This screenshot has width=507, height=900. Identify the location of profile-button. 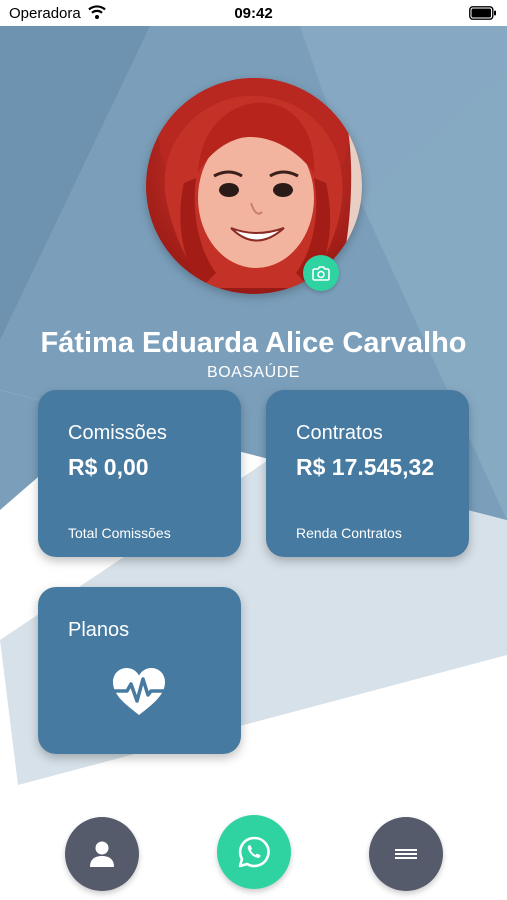
(102, 854).